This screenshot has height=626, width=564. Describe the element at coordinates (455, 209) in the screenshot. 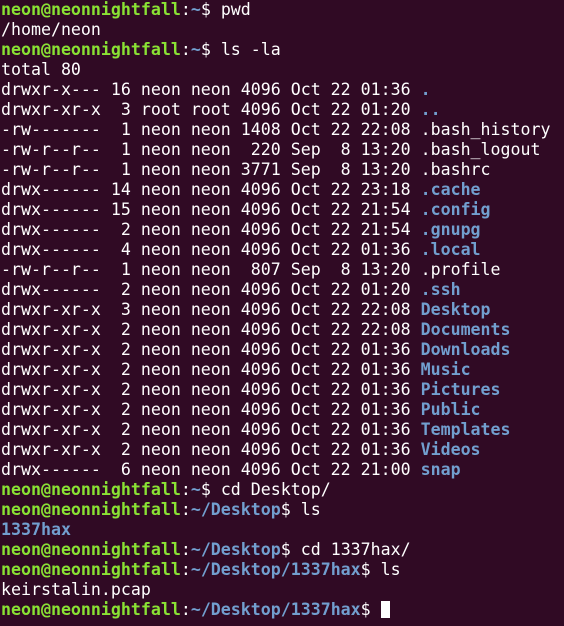

I see `ls-entry-dirname: .config` at that location.